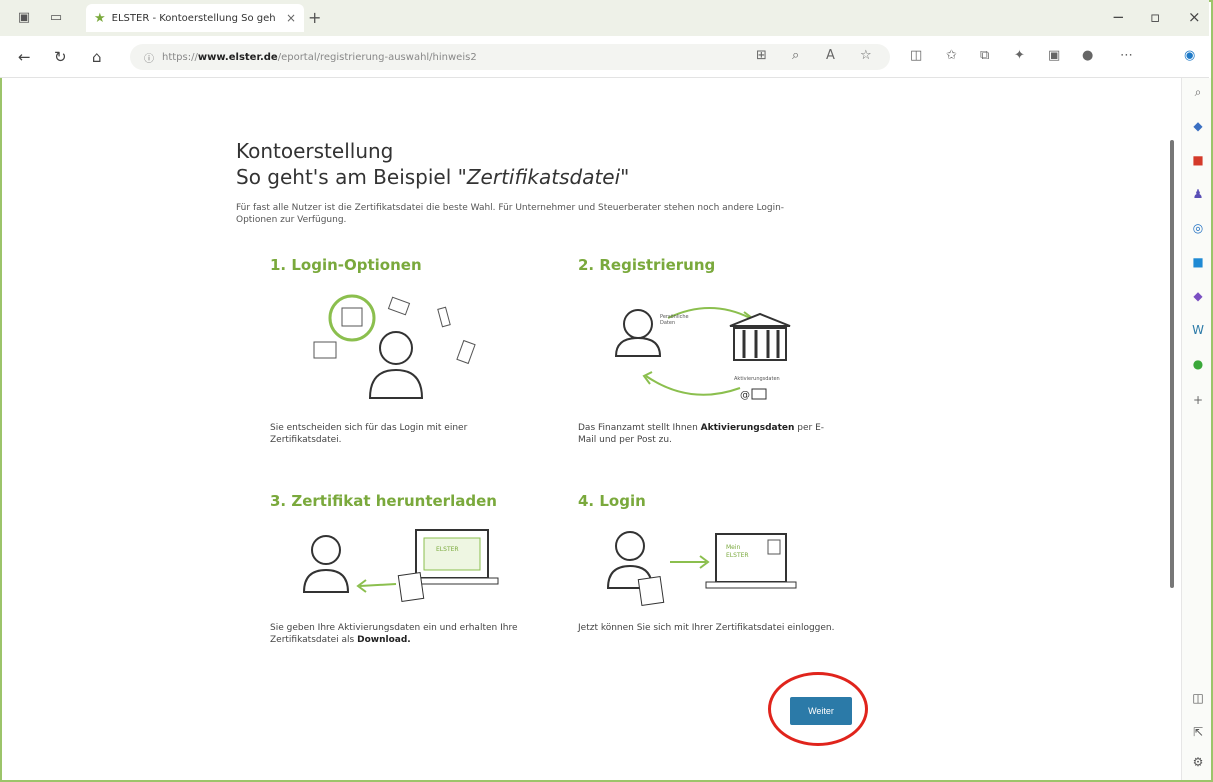  What do you see at coordinates (97, 57) in the screenshot?
I see `home-button: ⌂` at bounding box center [97, 57].